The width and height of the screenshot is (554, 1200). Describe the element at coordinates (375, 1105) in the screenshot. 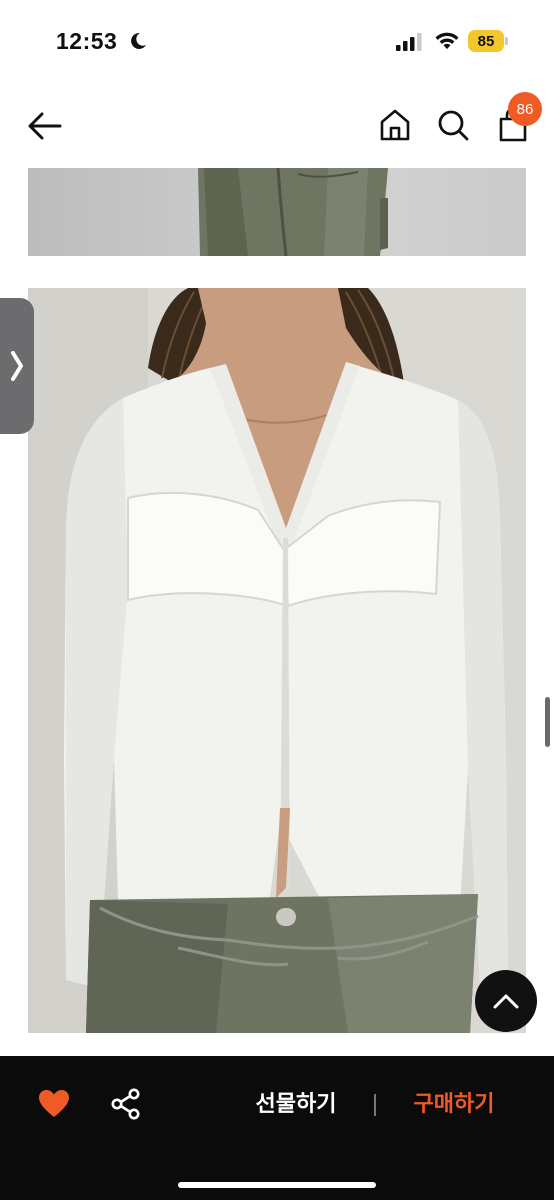

I see `divider` at that location.